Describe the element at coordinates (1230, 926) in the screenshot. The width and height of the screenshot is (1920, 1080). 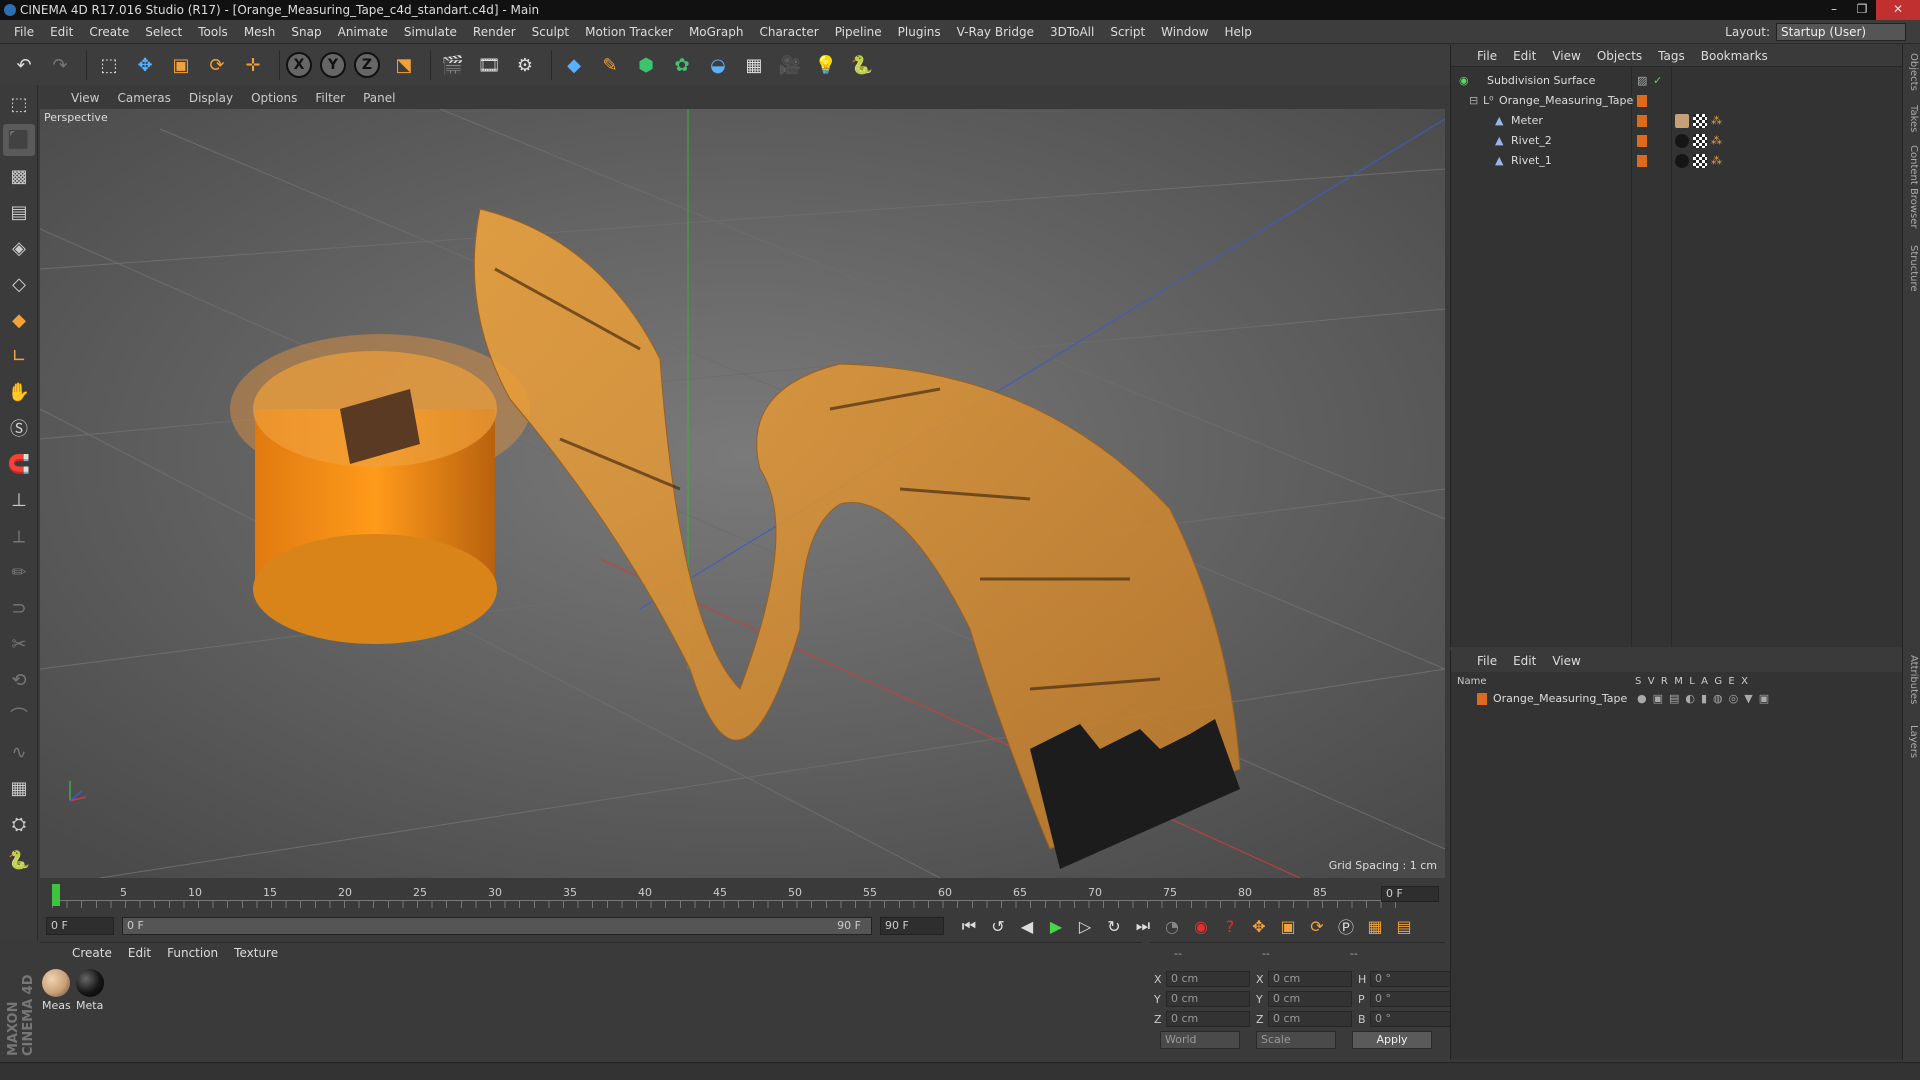
I see `keyframe-selection-icon: ?` at that location.